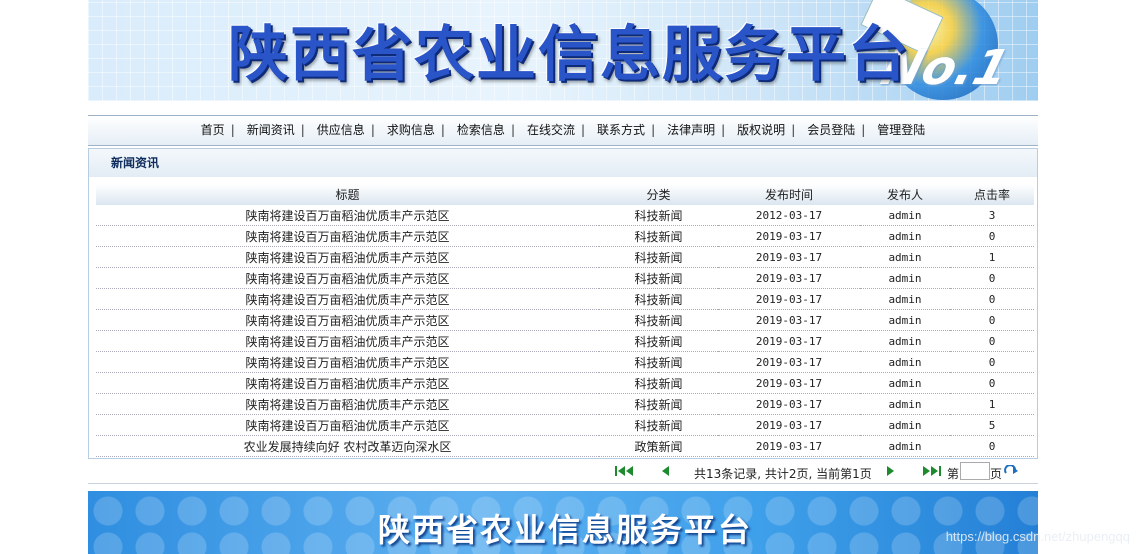  I want to click on footer-title: 陕西省农业信息服务平台, so click(565, 530).